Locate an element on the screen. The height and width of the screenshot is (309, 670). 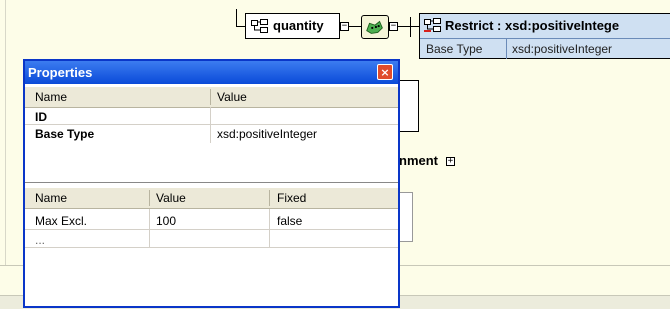
restriction-base-type-row: Base Type xsd:positiveInteger is located at coordinates (545, 49).